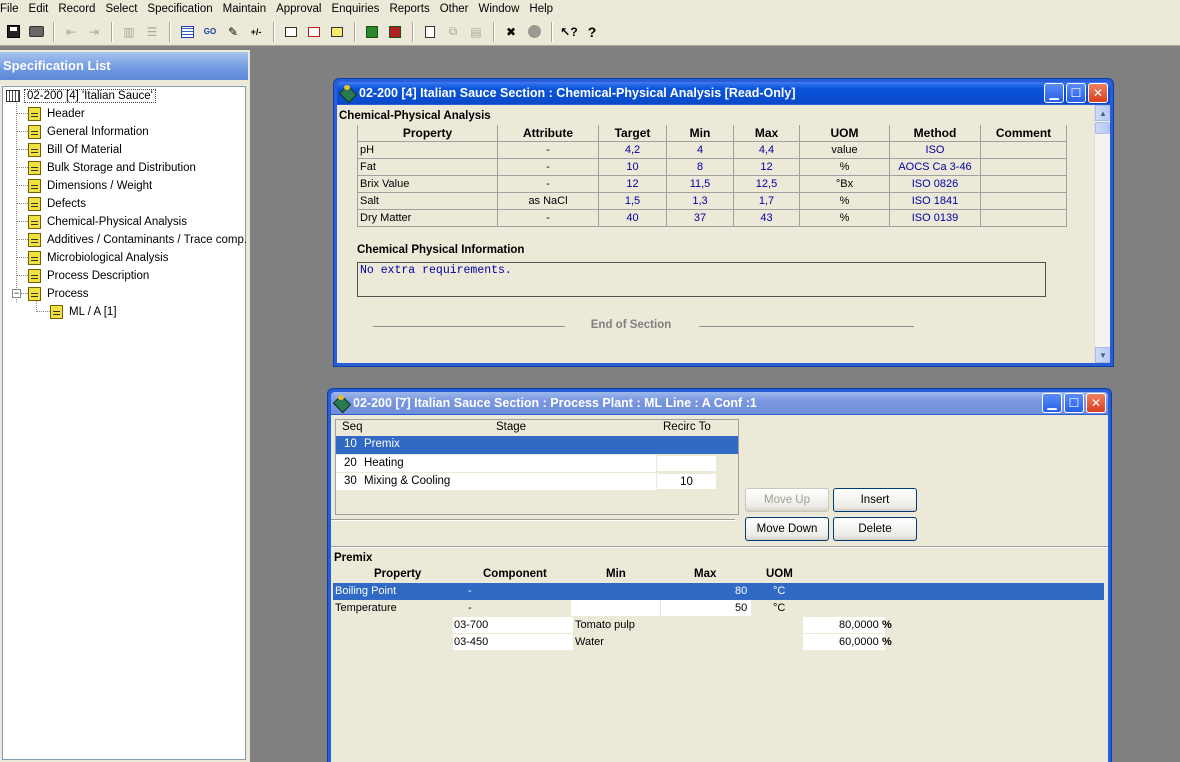 The image size is (1180, 762). Describe the element at coordinates (314, 32) in the screenshot. I see `copy-window-icon` at that location.